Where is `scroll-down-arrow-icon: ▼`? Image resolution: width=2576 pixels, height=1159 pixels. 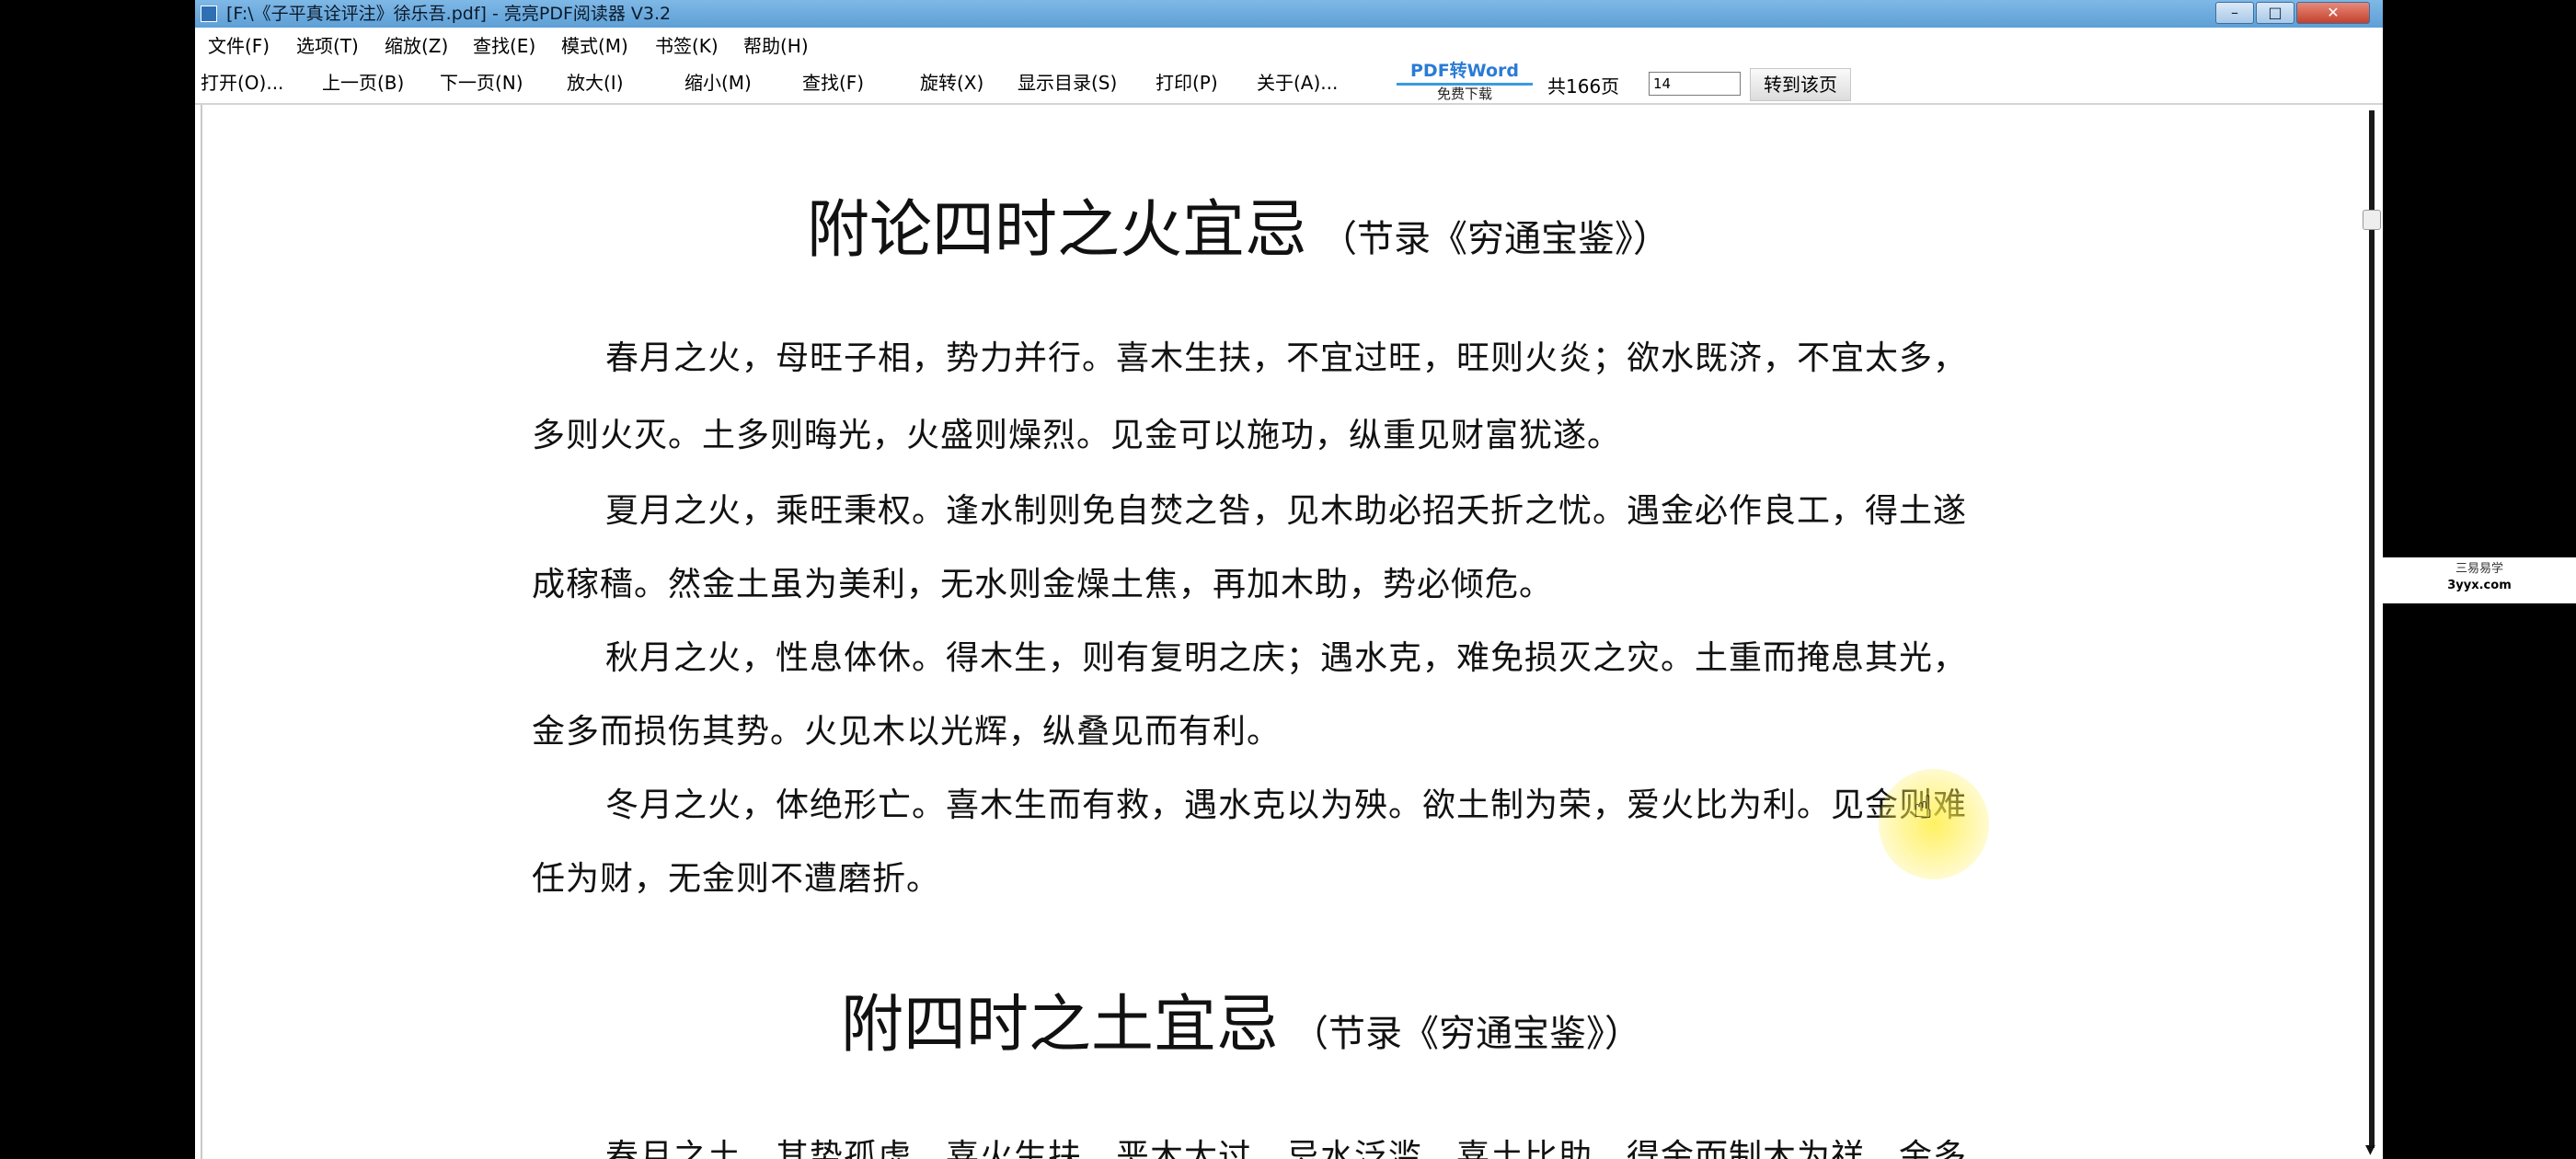 scroll-down-arrow-icon: ▼ is located at coordinates (2370, 1149).